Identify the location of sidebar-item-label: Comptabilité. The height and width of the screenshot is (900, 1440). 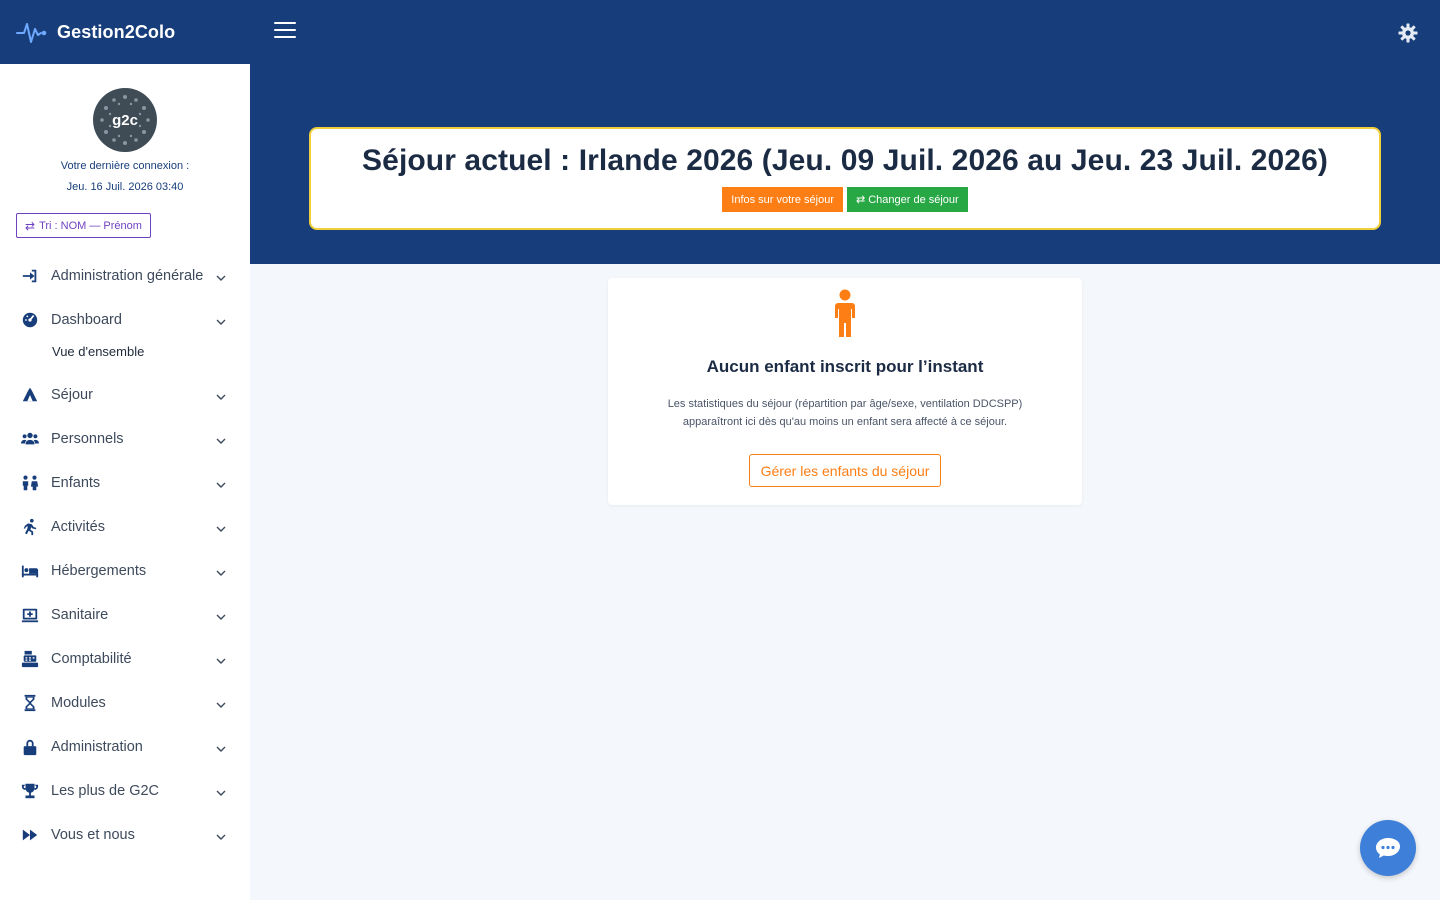
(91, 659).